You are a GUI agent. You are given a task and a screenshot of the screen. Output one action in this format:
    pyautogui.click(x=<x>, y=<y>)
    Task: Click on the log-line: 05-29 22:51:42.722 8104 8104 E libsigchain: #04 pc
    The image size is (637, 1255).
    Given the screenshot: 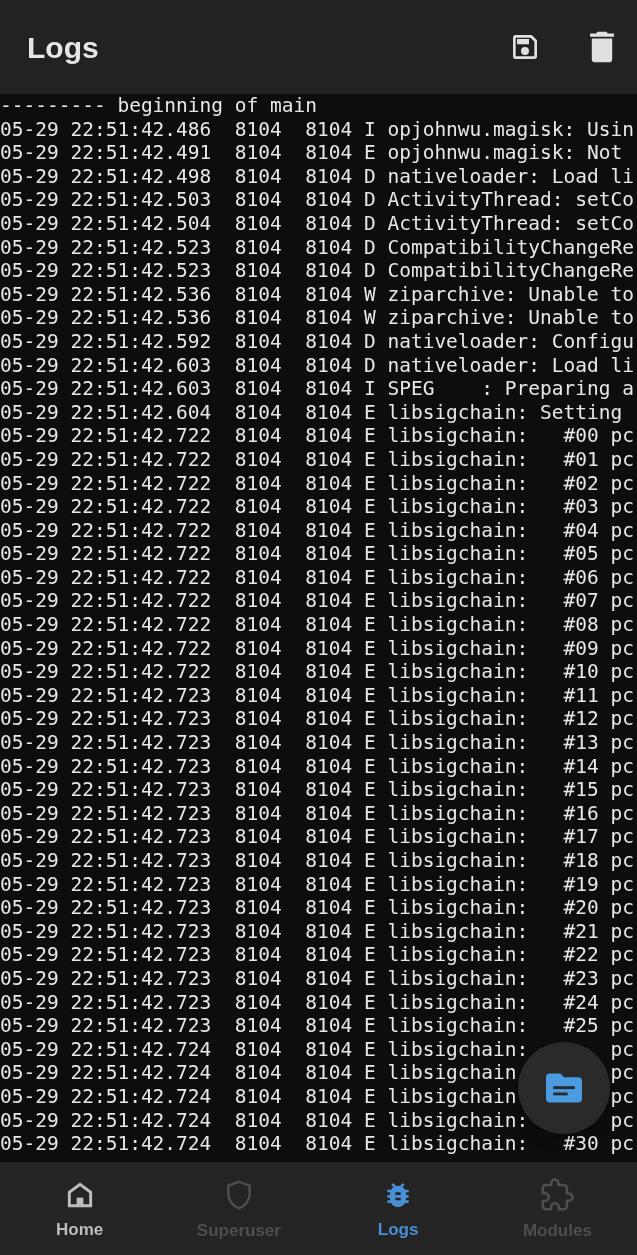 What is the action you would take?
    pyautogui.click(x=317, y=530)
    